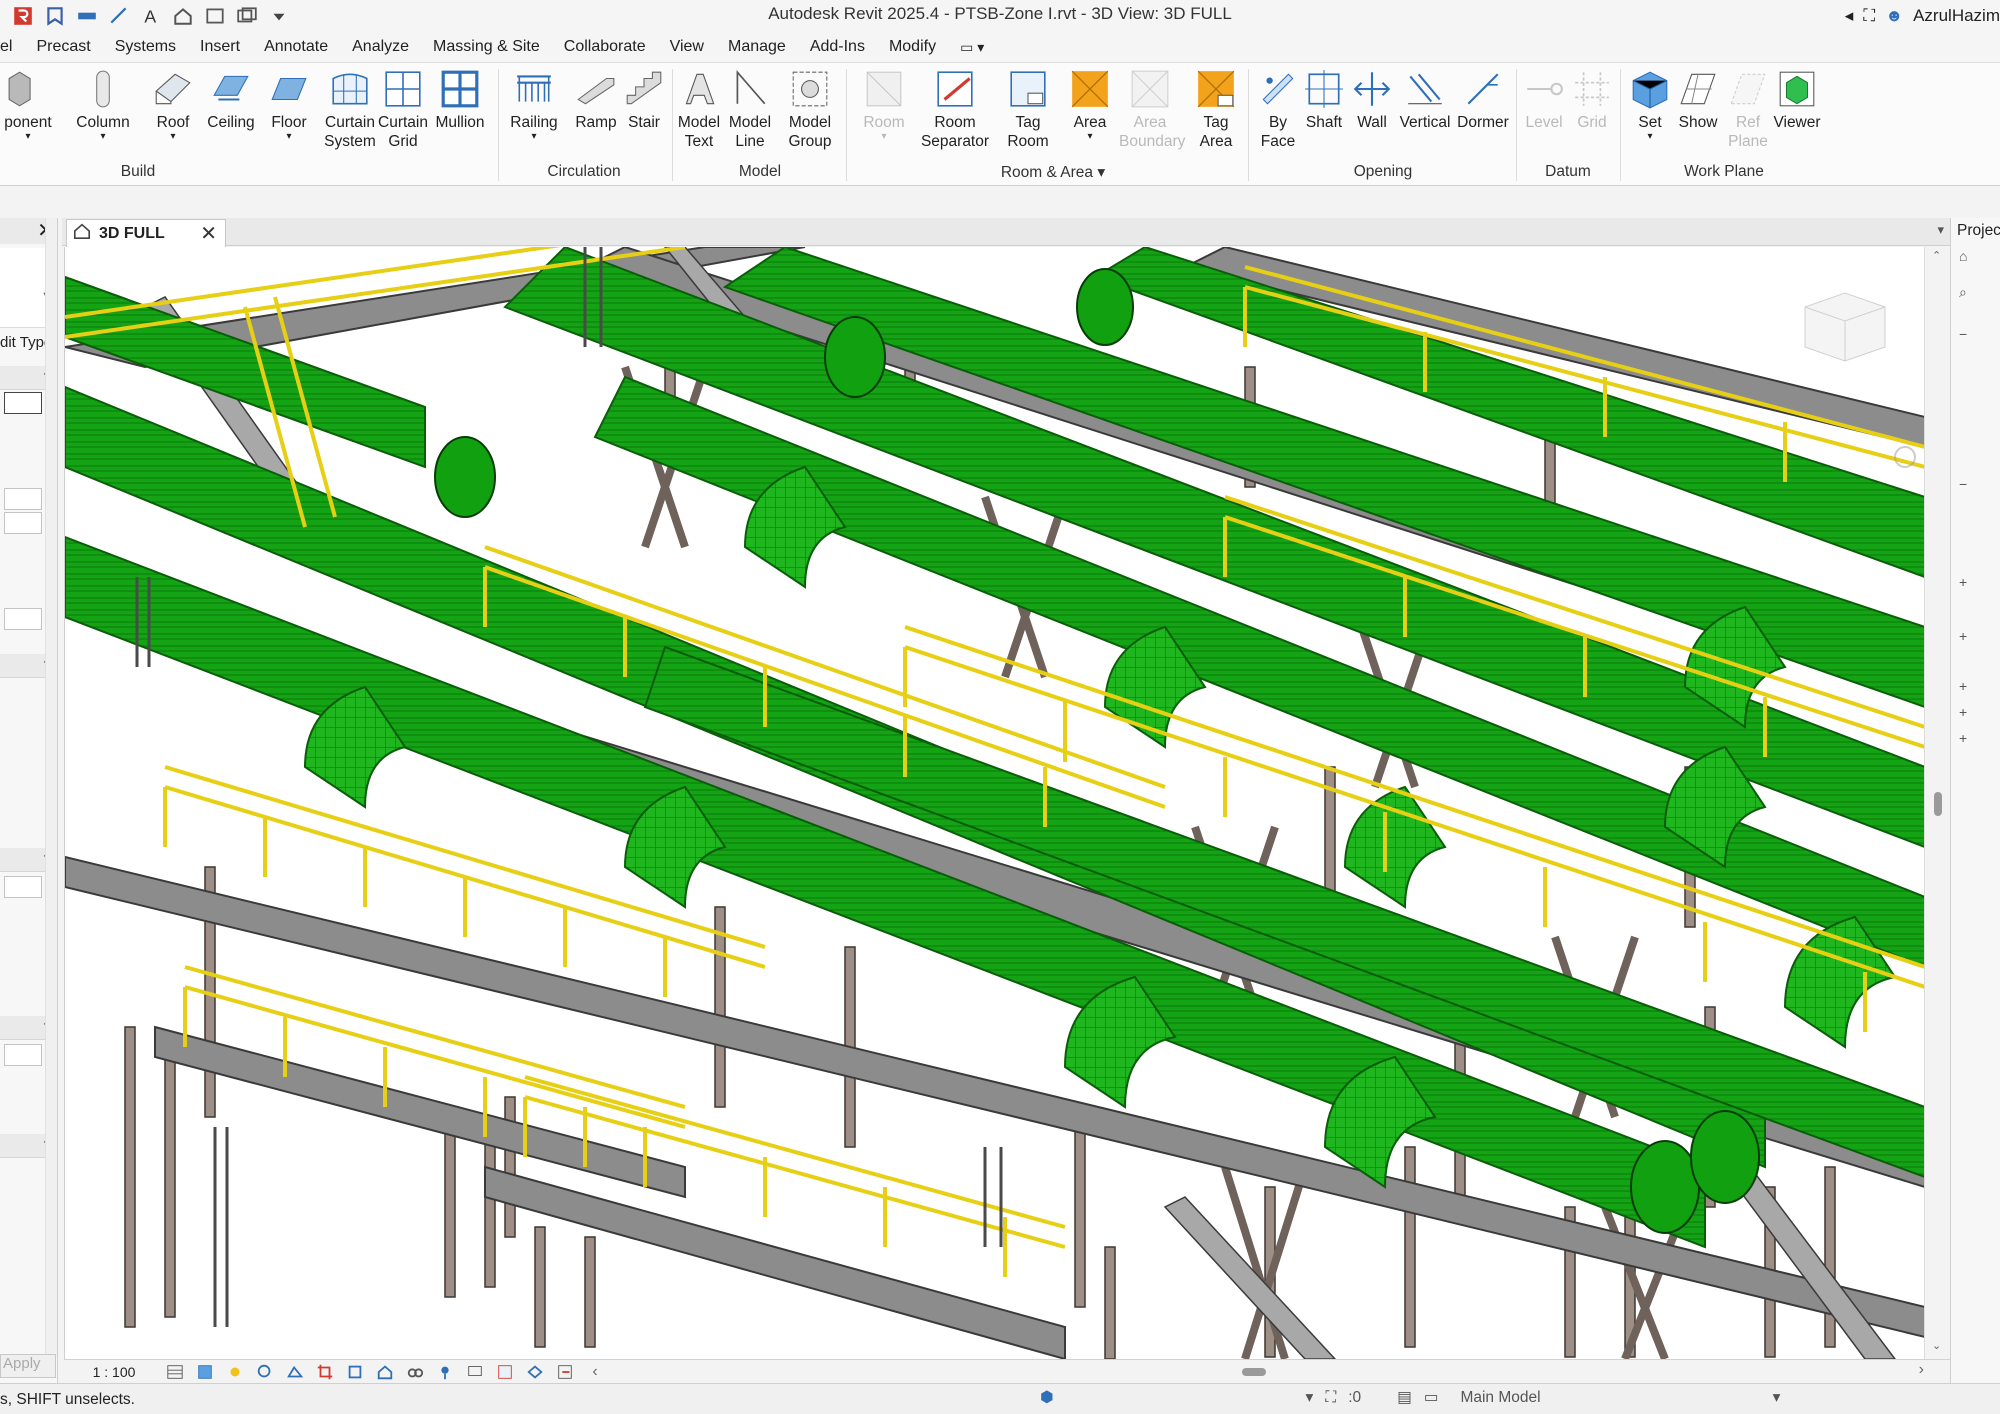 The height and width of the screenshot is (1414, 2000). Describe the element at coordinates (231, 99) in the screenshot. I see `ceiling-button: Ceiling` at that location.